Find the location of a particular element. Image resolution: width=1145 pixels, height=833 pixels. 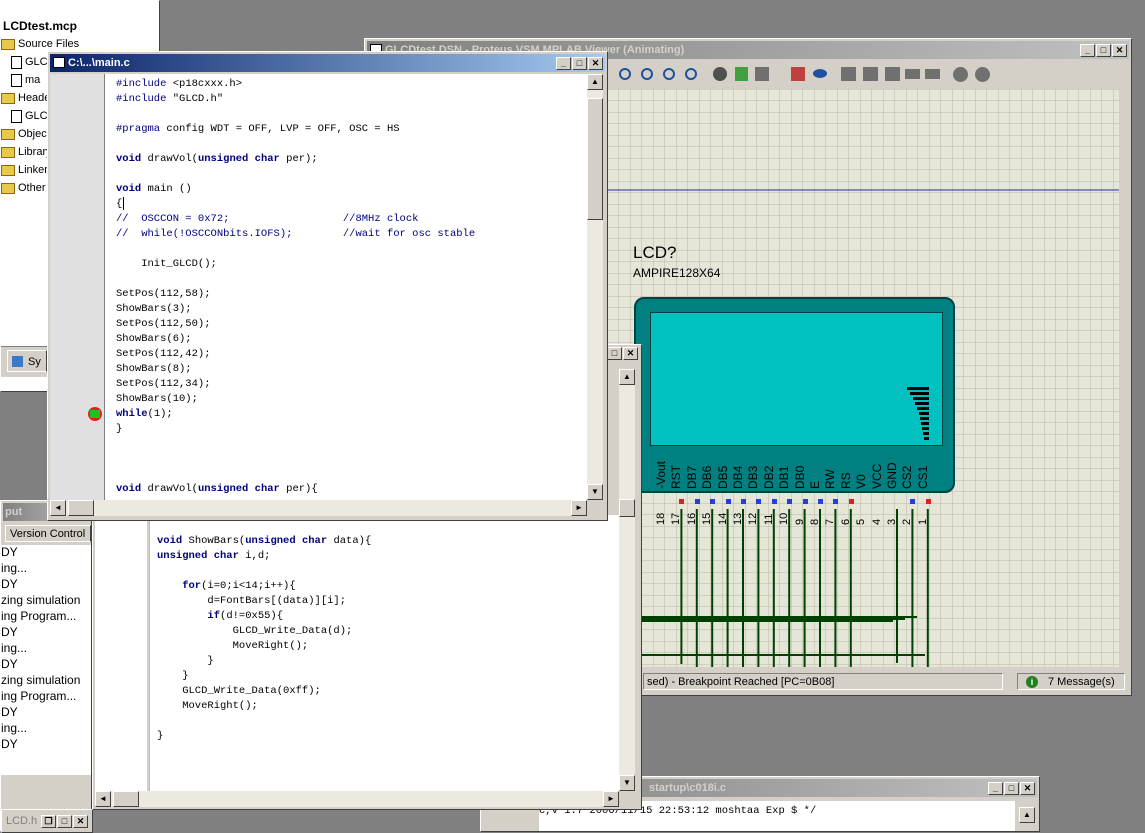

startup-maximize-button: □ is located at coordinates (1011, 788).